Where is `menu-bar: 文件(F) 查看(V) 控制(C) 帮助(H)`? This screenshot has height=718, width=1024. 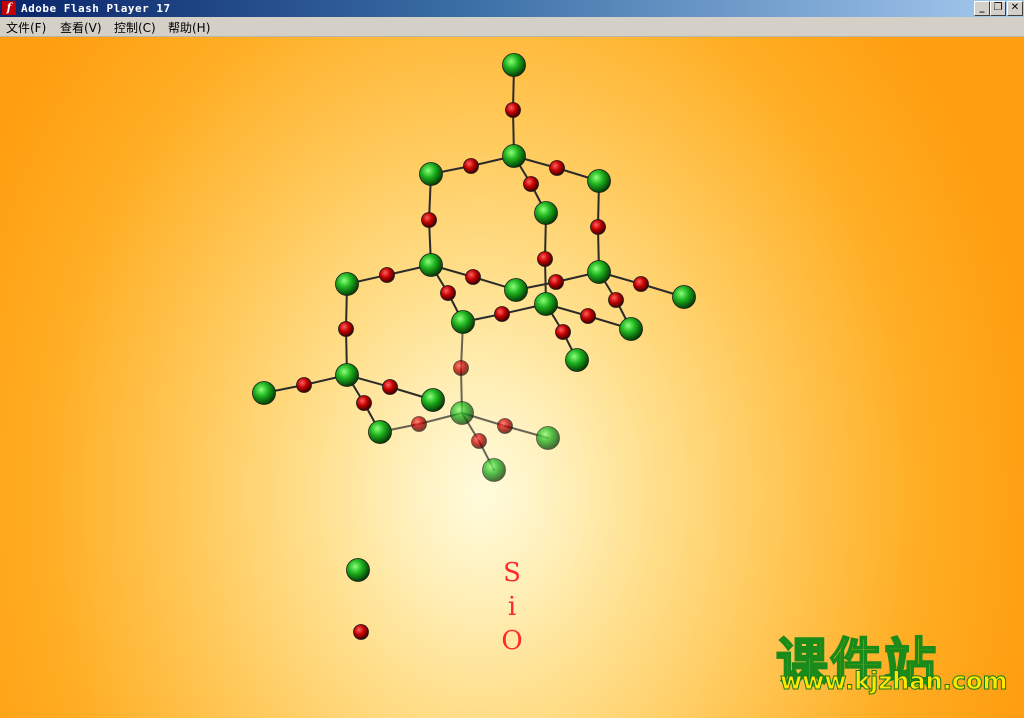 menu-bar: 文件(F) 查看(V) 控制(C) 帮助(H) is located at coordinates (512, 27).